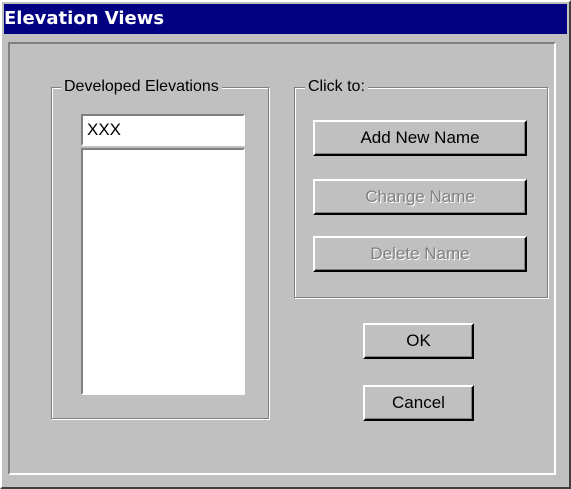 The height and width of the screenshot is (489, 571). What do you see at coordinates (418, 403) in the screenshot?
I see `cancel-button: Cancel` at bounding box center [418, 403].